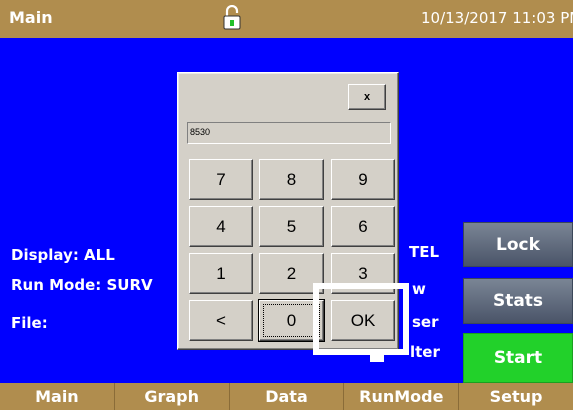  Describe the element at coordinates (361, 319) in the screenshot. I see `ok-highlight-frame` at that location.